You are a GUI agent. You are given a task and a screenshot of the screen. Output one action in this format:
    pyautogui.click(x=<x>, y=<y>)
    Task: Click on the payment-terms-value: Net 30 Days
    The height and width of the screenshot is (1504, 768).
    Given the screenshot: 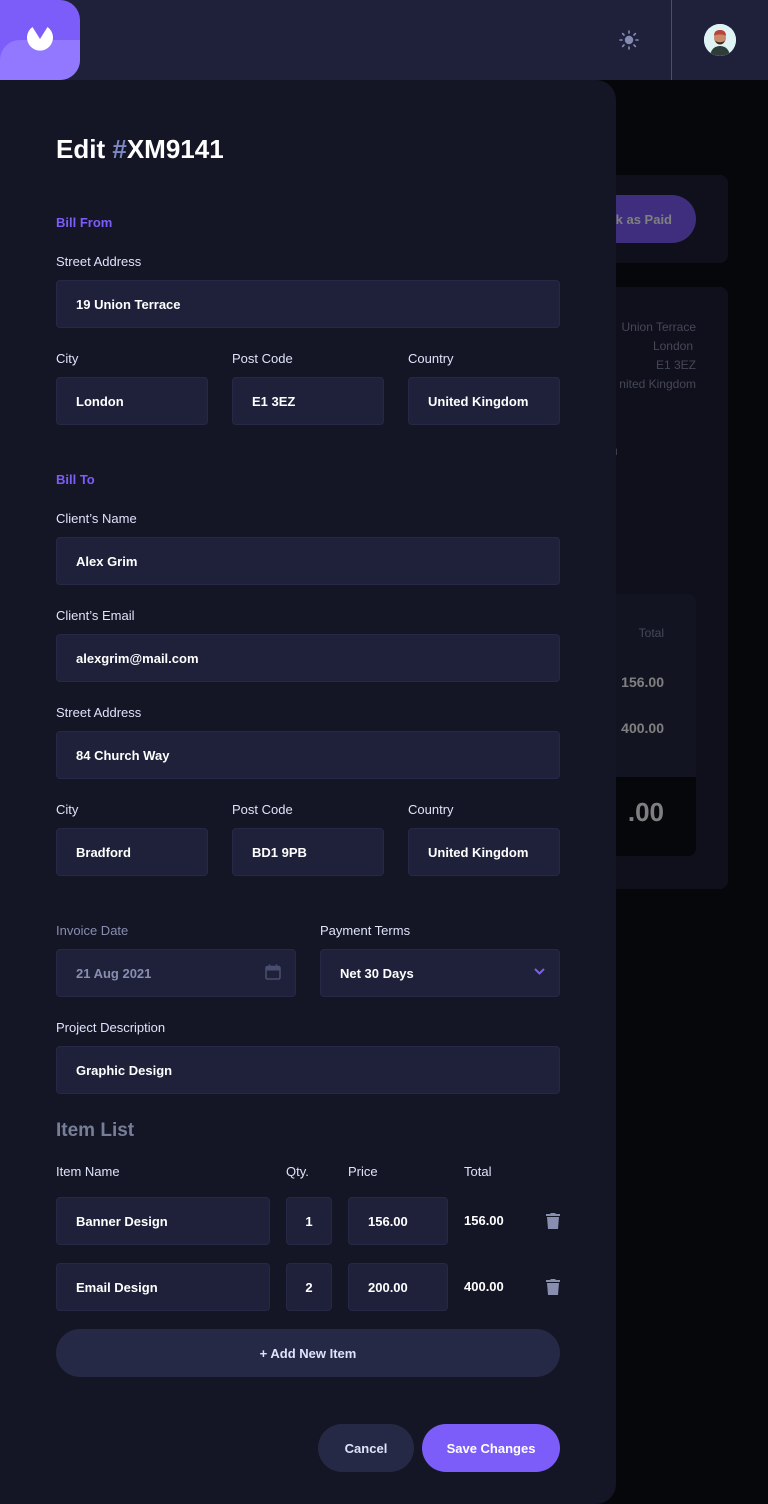 What is the action you would take?
    pyautogui.click(x=377, y=973)
    